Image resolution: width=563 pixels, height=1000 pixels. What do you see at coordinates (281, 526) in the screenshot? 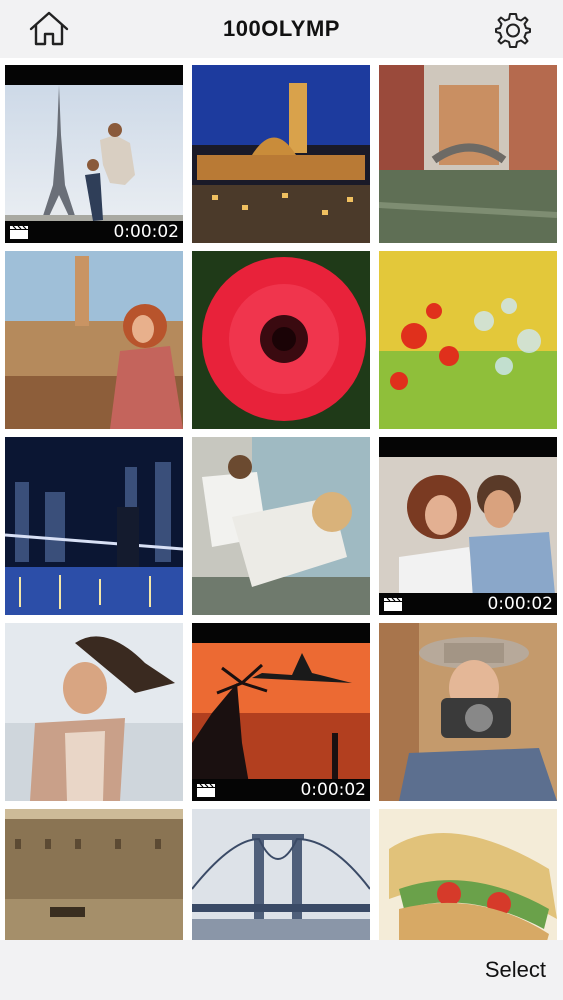
I see `tile-two-women` at bounding box center [281, 526].